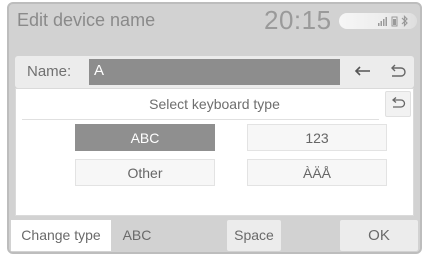 The image size is (430, 258). I want to click on keyboard-panel-title: Select keyboard type, so click(214, 104).